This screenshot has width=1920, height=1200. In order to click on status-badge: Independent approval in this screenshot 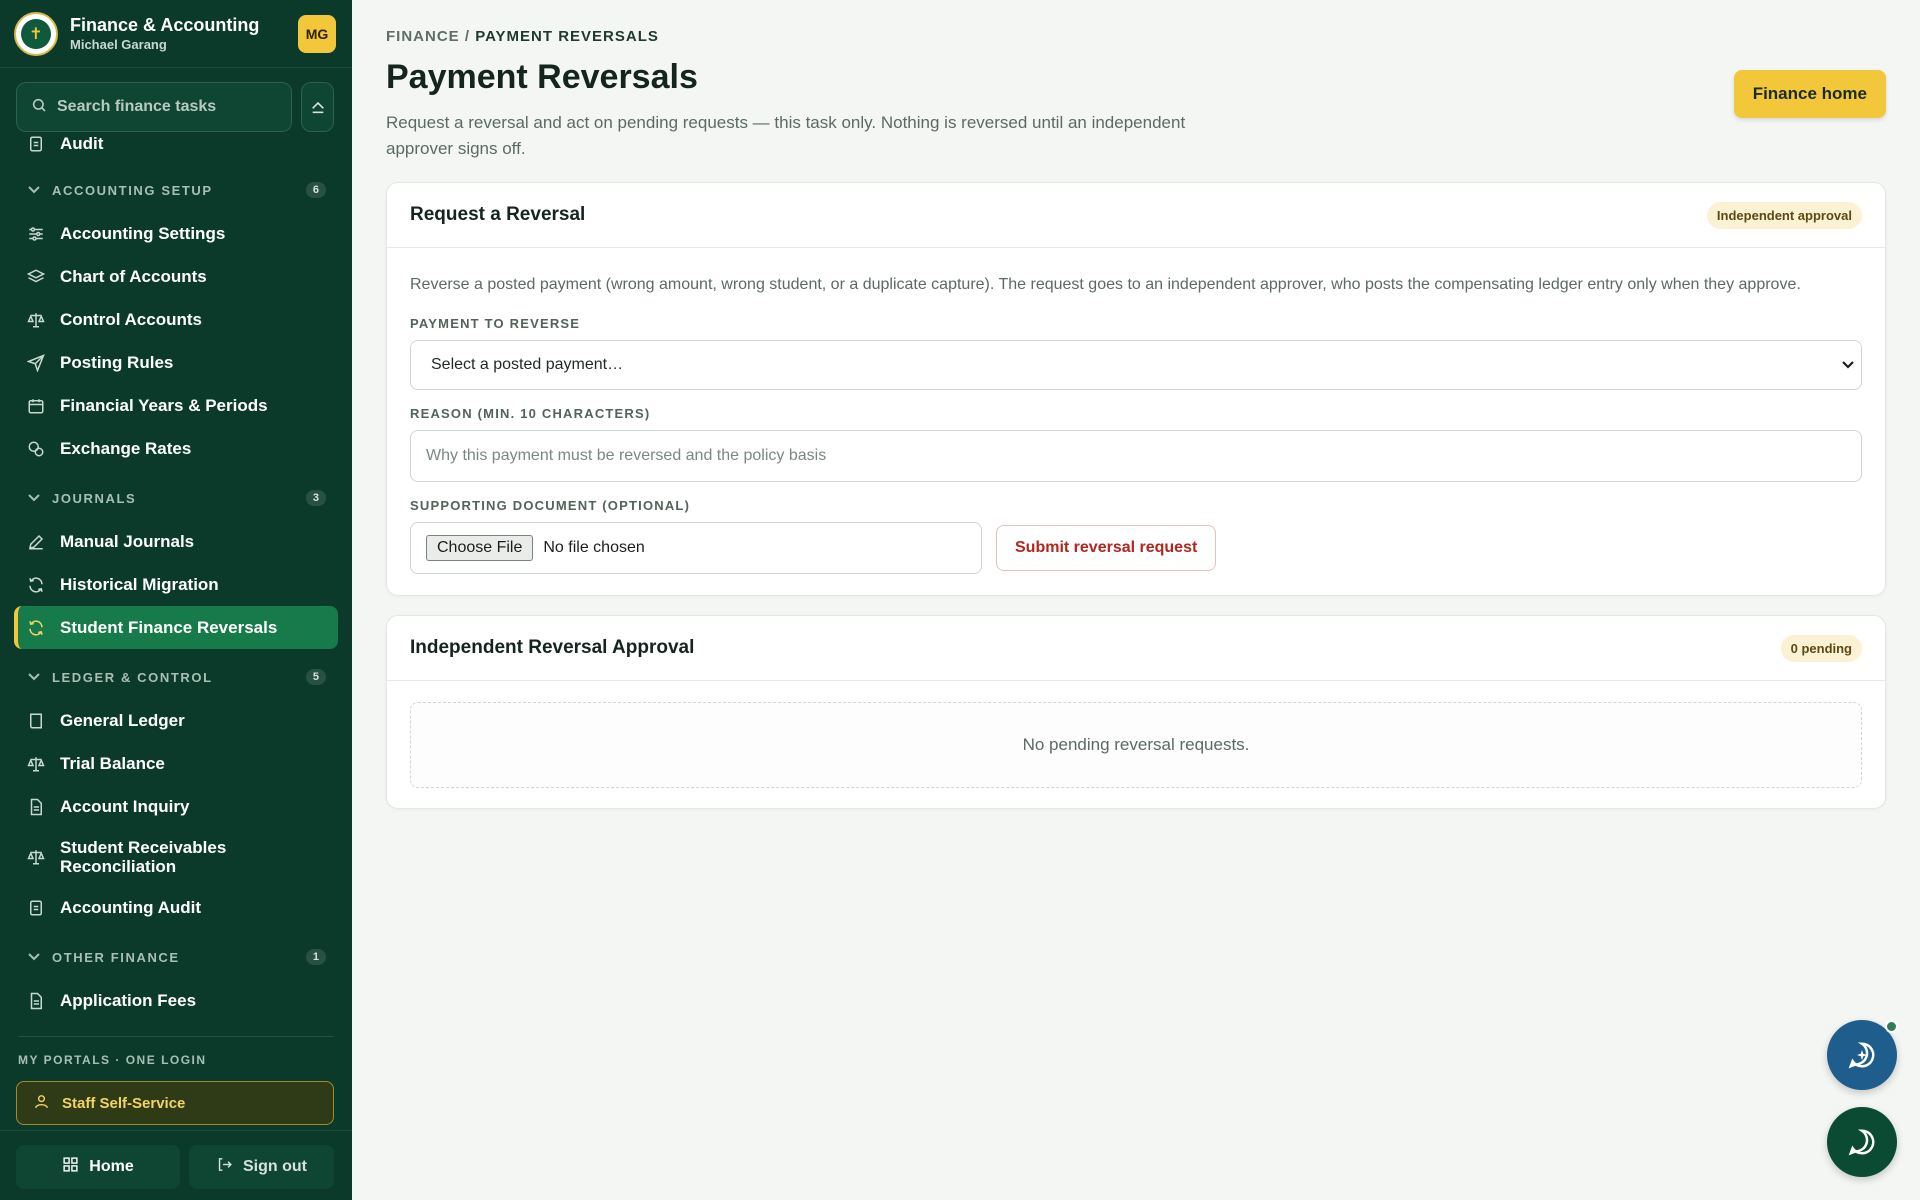, I will do `click(1784, 215)`.